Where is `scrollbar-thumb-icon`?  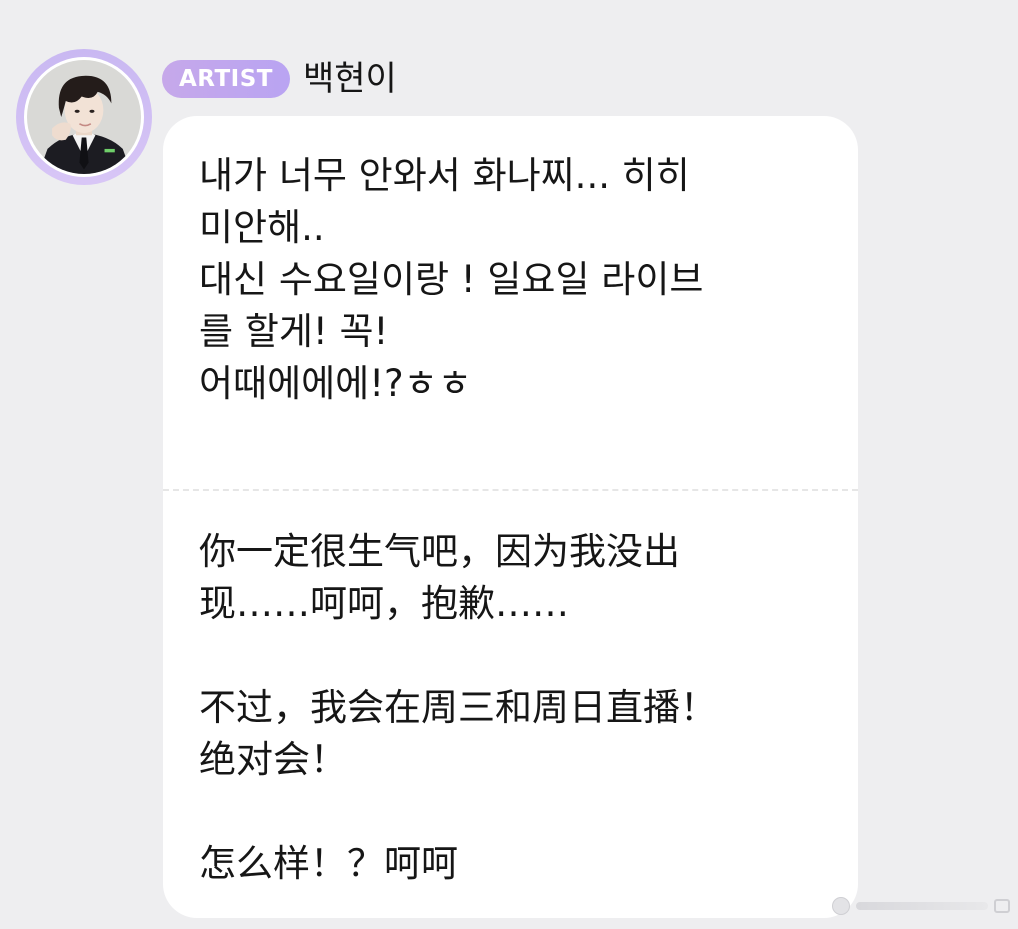 scrollbar-thumb-icon is located at coordinates (841, 906).